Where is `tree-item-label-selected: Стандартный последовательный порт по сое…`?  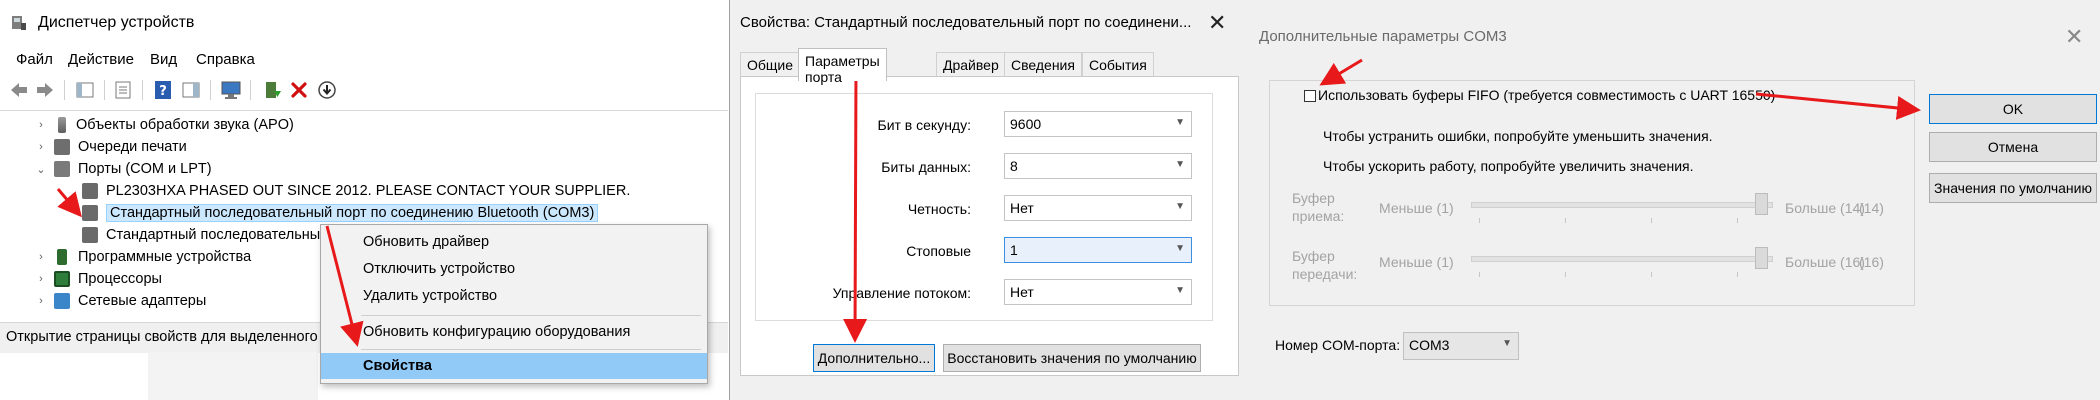
tree-item-label-selected: Стандартный последовательный порт по сое… is located at coordinates (352, 213).